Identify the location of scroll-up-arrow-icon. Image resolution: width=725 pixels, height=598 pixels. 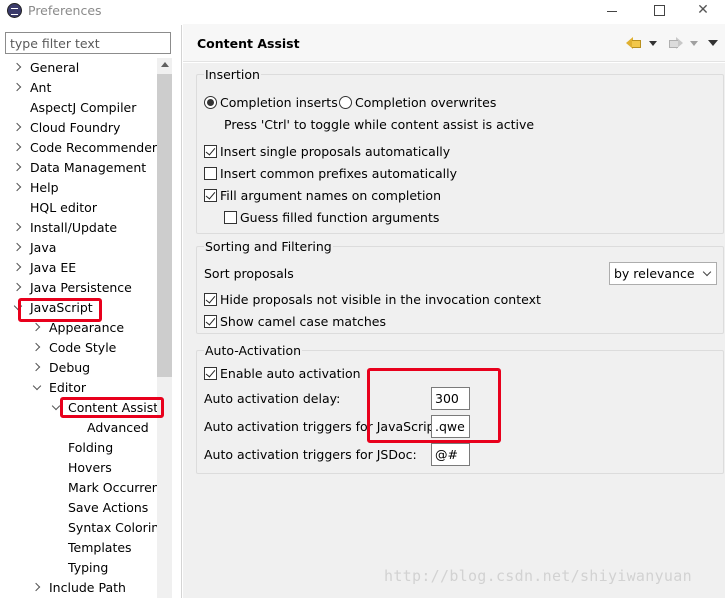
(165, 64).